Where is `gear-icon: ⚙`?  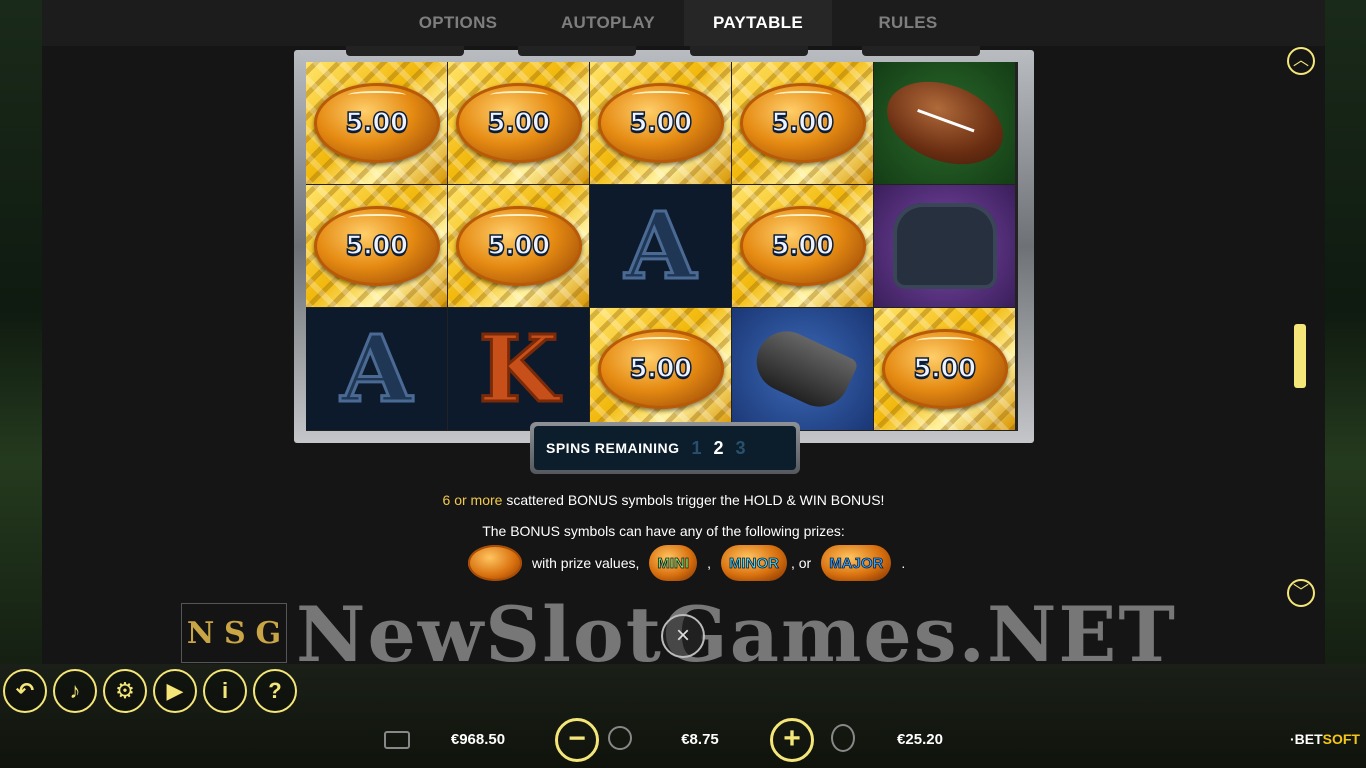
gear-icon: ⚙ is located at coordinates (125, 691).